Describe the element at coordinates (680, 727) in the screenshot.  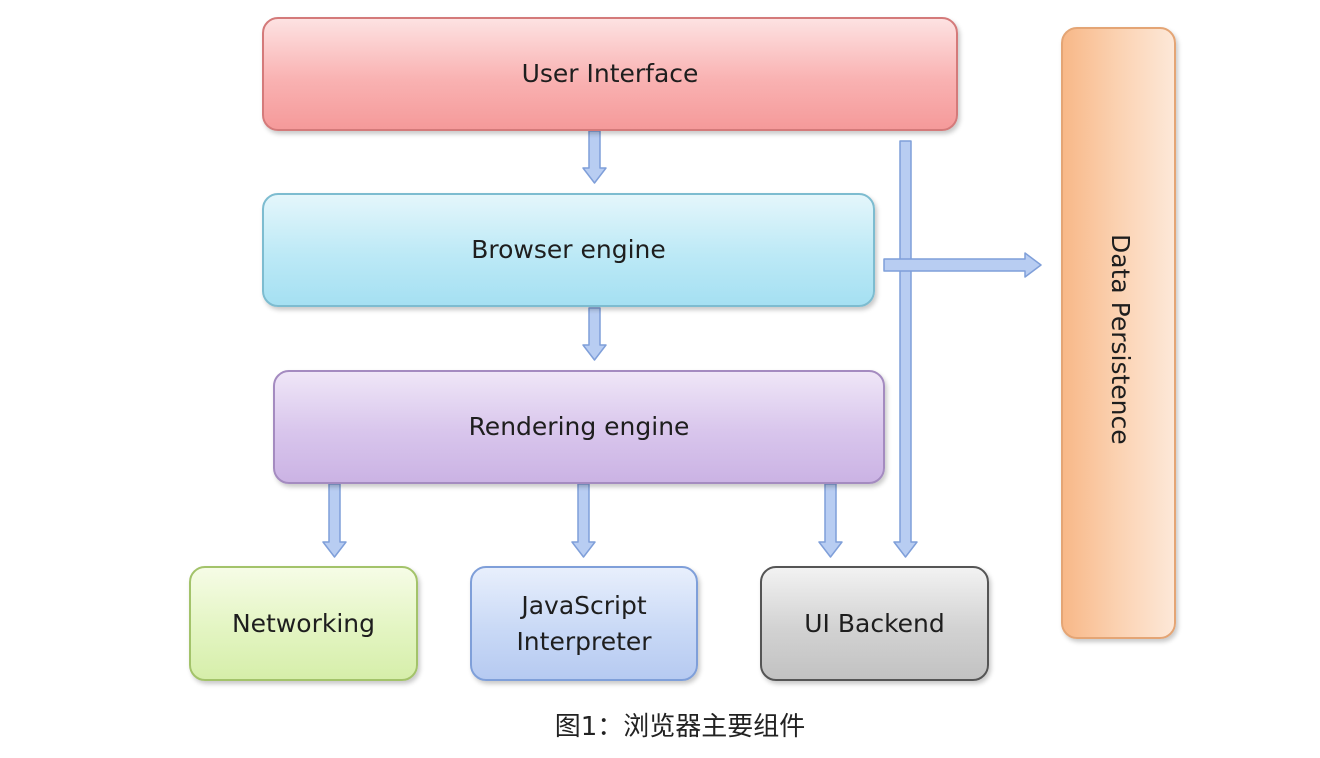
I see `figure-caption: 图1：浏览器主要组件` at that location.